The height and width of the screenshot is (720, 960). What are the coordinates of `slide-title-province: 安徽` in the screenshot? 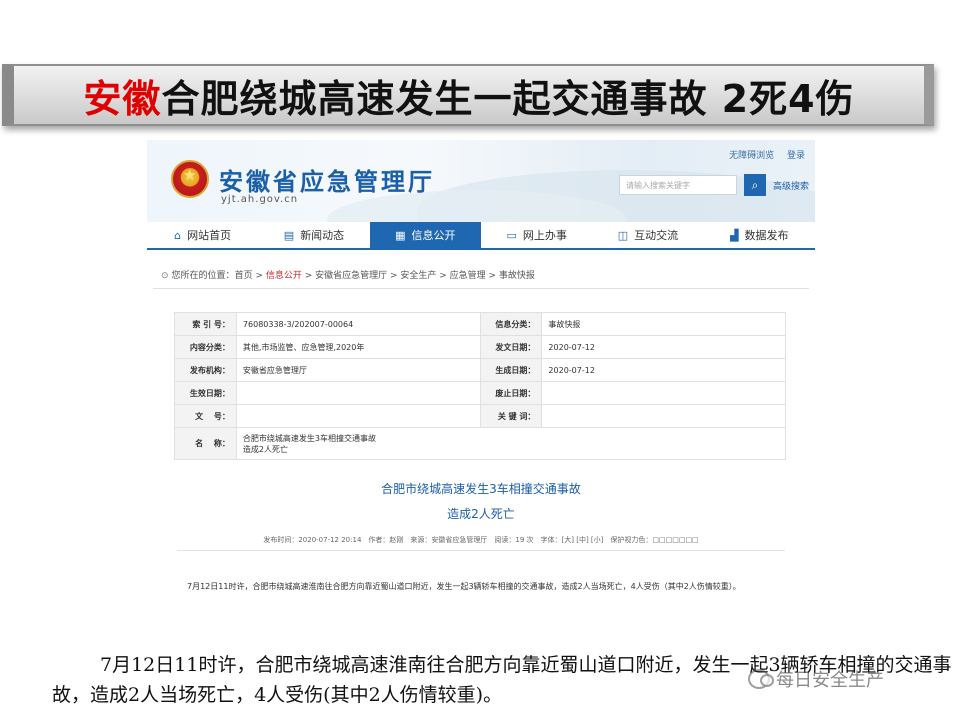 It's located at (122, 98).